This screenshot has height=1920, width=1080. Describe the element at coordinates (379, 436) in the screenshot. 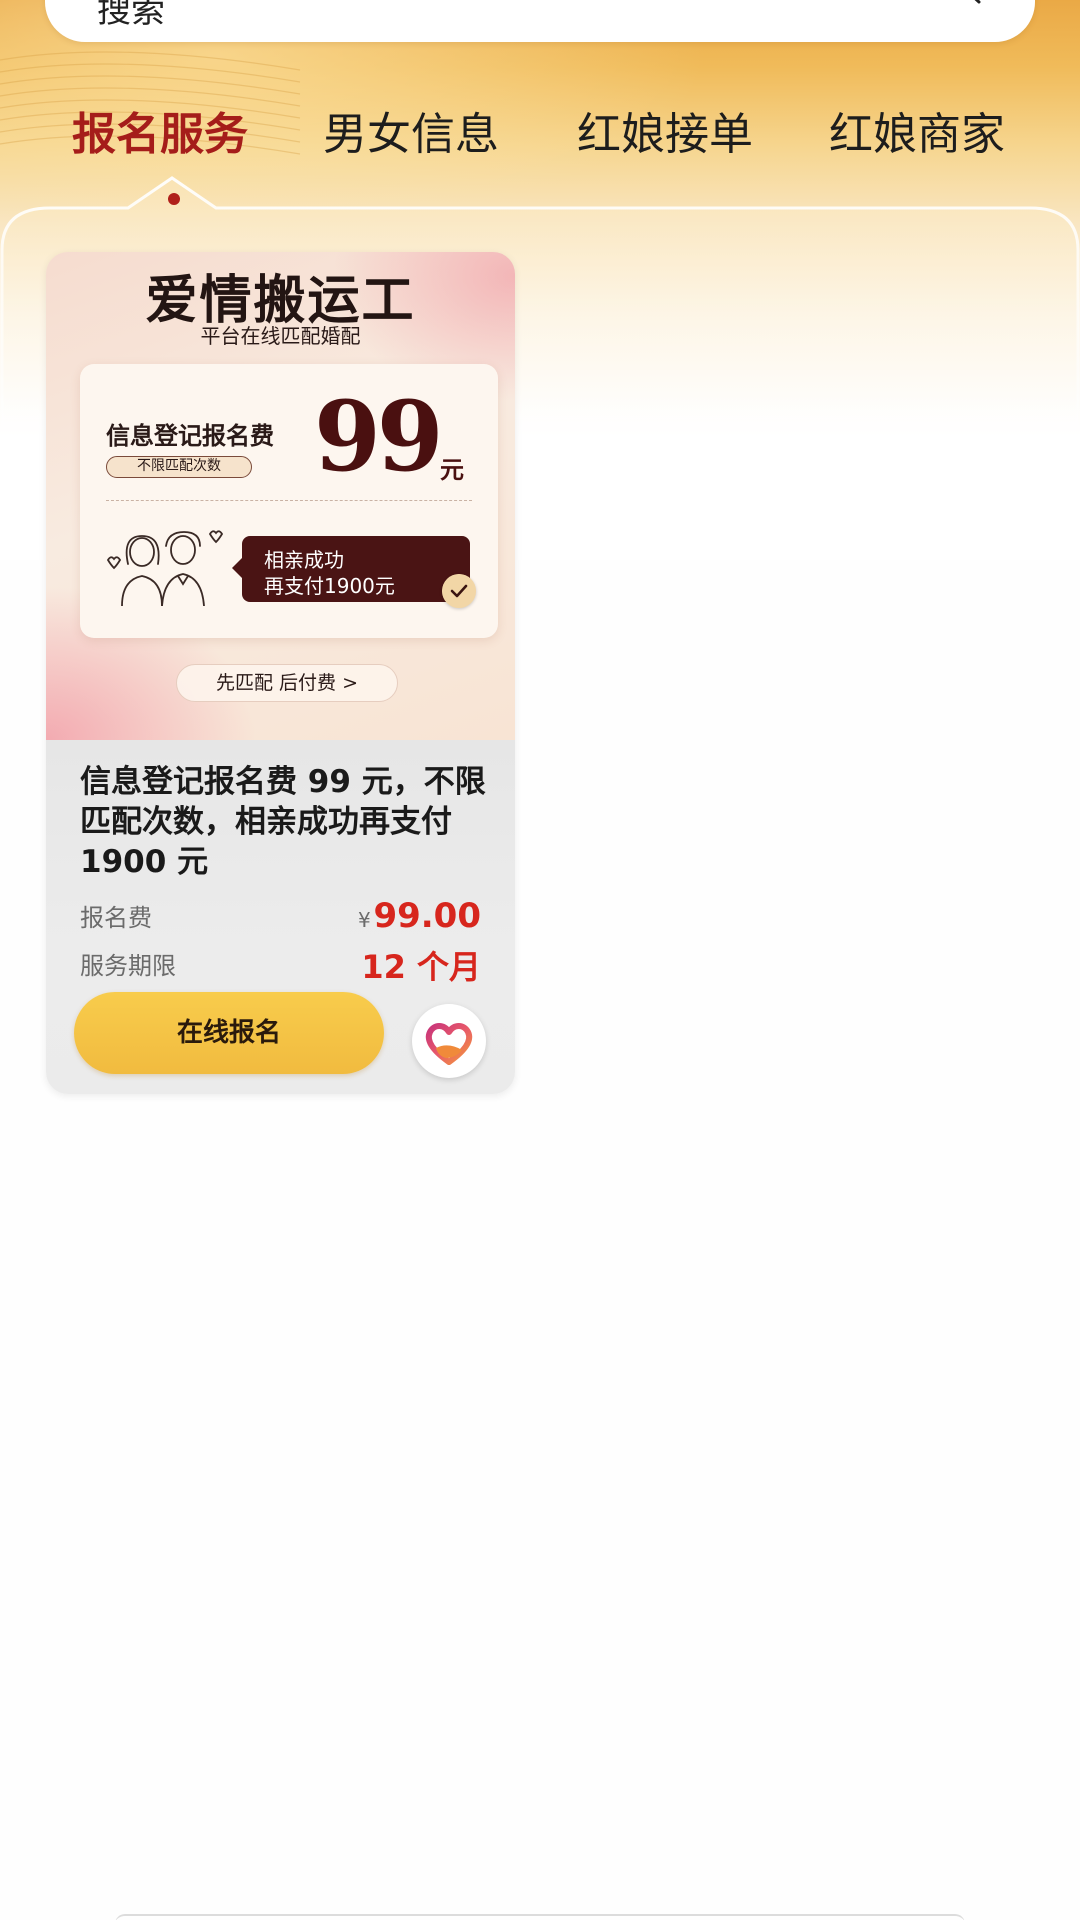

I see `fee-amount: 99` at that location.